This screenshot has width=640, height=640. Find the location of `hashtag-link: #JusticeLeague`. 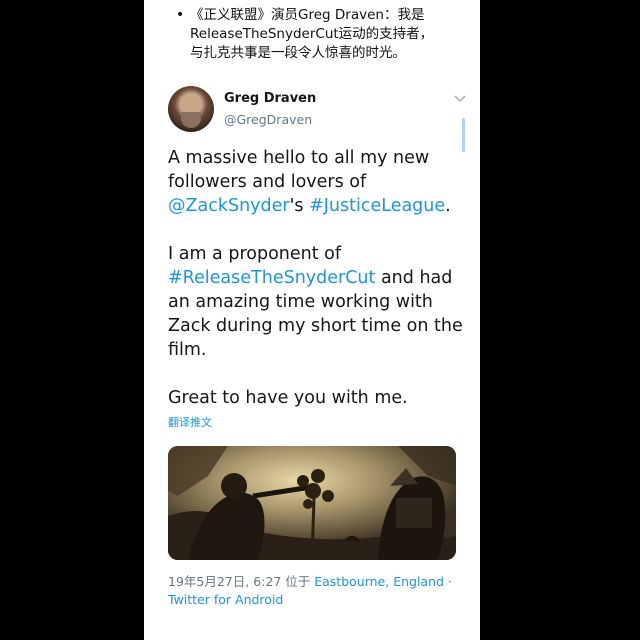

hashtag-link: #JusticeLeague is located at coordinates (377, 206).